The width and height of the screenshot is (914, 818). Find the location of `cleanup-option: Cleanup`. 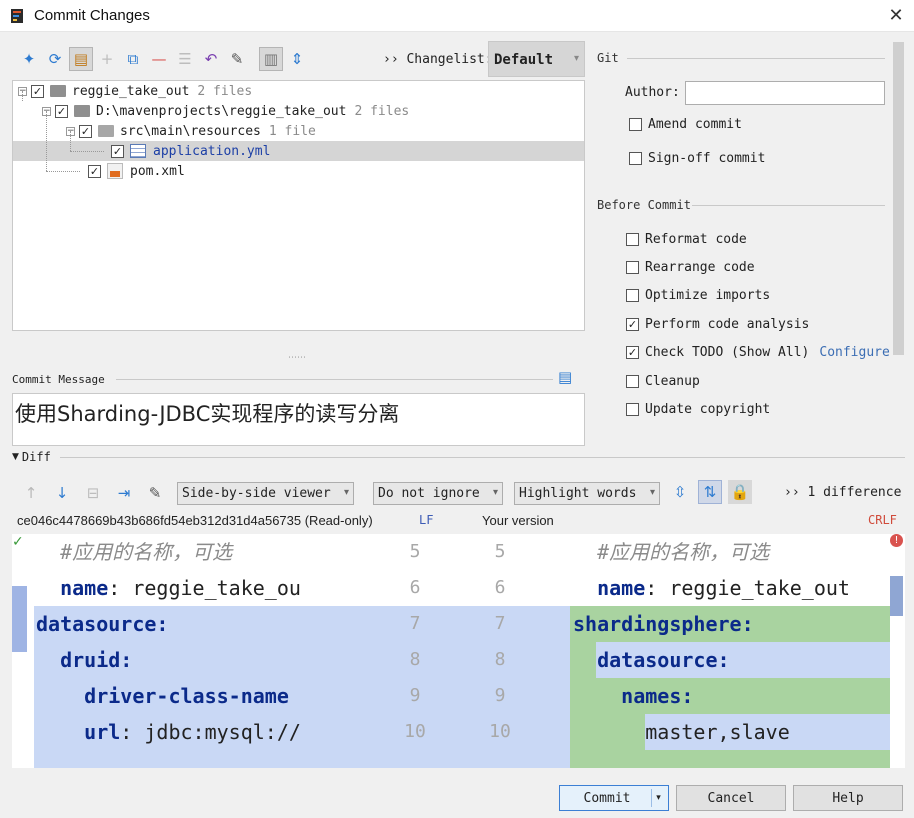

cleanup-option: Cleanup is located at coordinates (663, 381).